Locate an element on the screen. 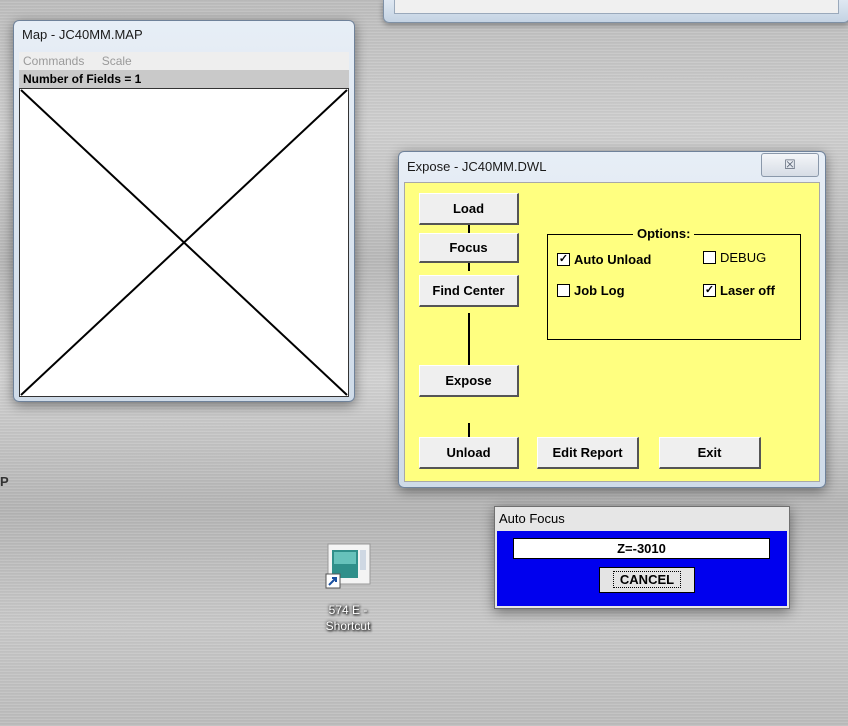 This screenshot has width=848, height=726. menu-commands: Commands is located at coordinates (53, 61).